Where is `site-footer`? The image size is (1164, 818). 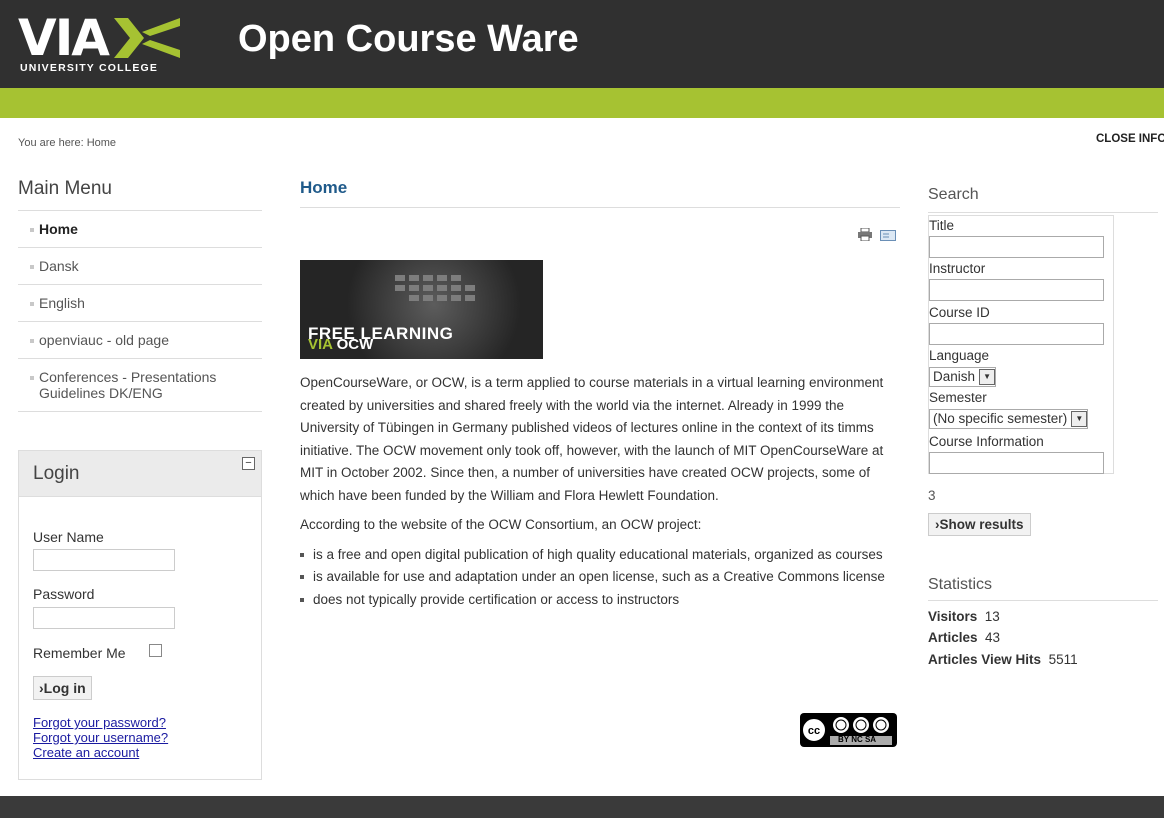
site-footer is located at coordinates (582, 807).